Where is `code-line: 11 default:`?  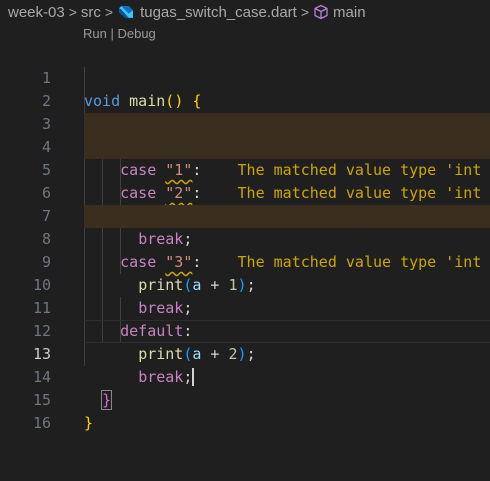 code-line: 11 default: is located at coordinates (245, 307).